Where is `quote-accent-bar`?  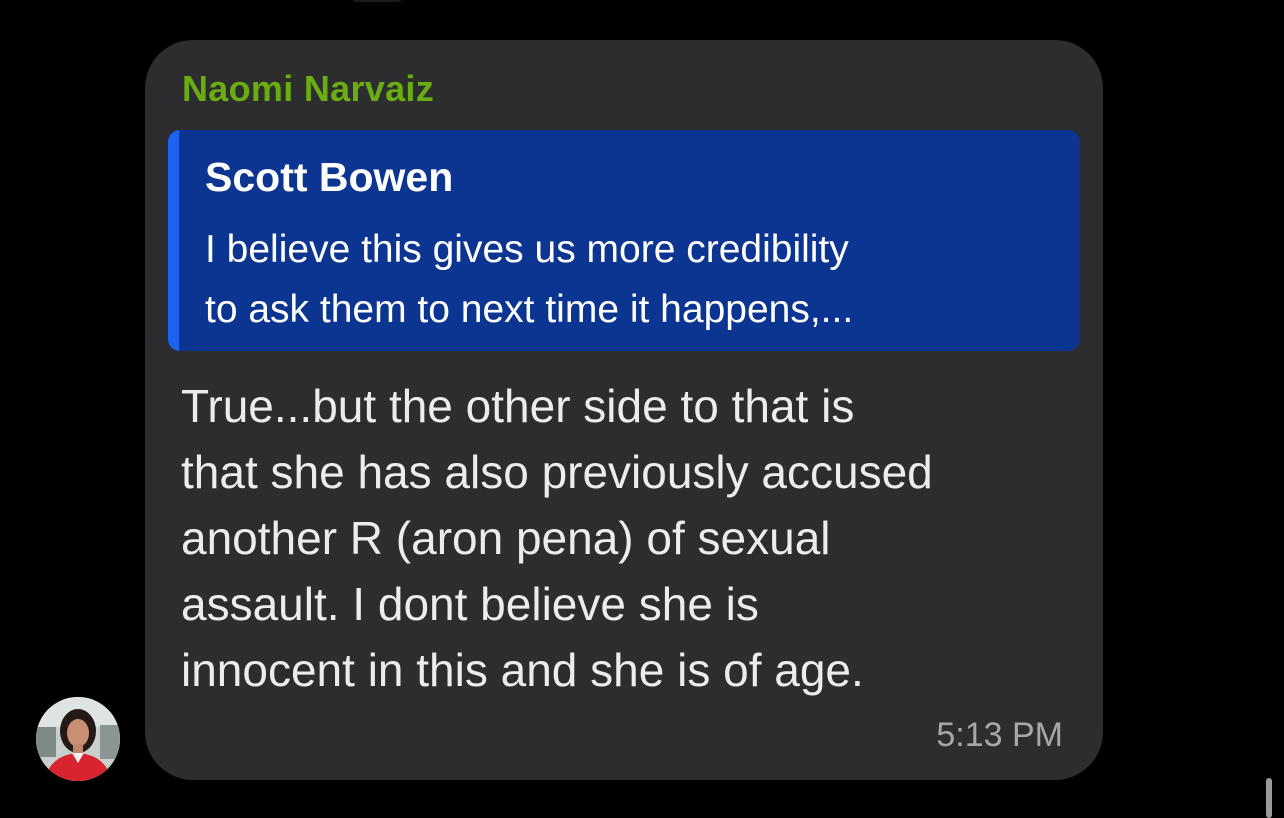
quote-accent-bar is located at coordinates (173, 240).